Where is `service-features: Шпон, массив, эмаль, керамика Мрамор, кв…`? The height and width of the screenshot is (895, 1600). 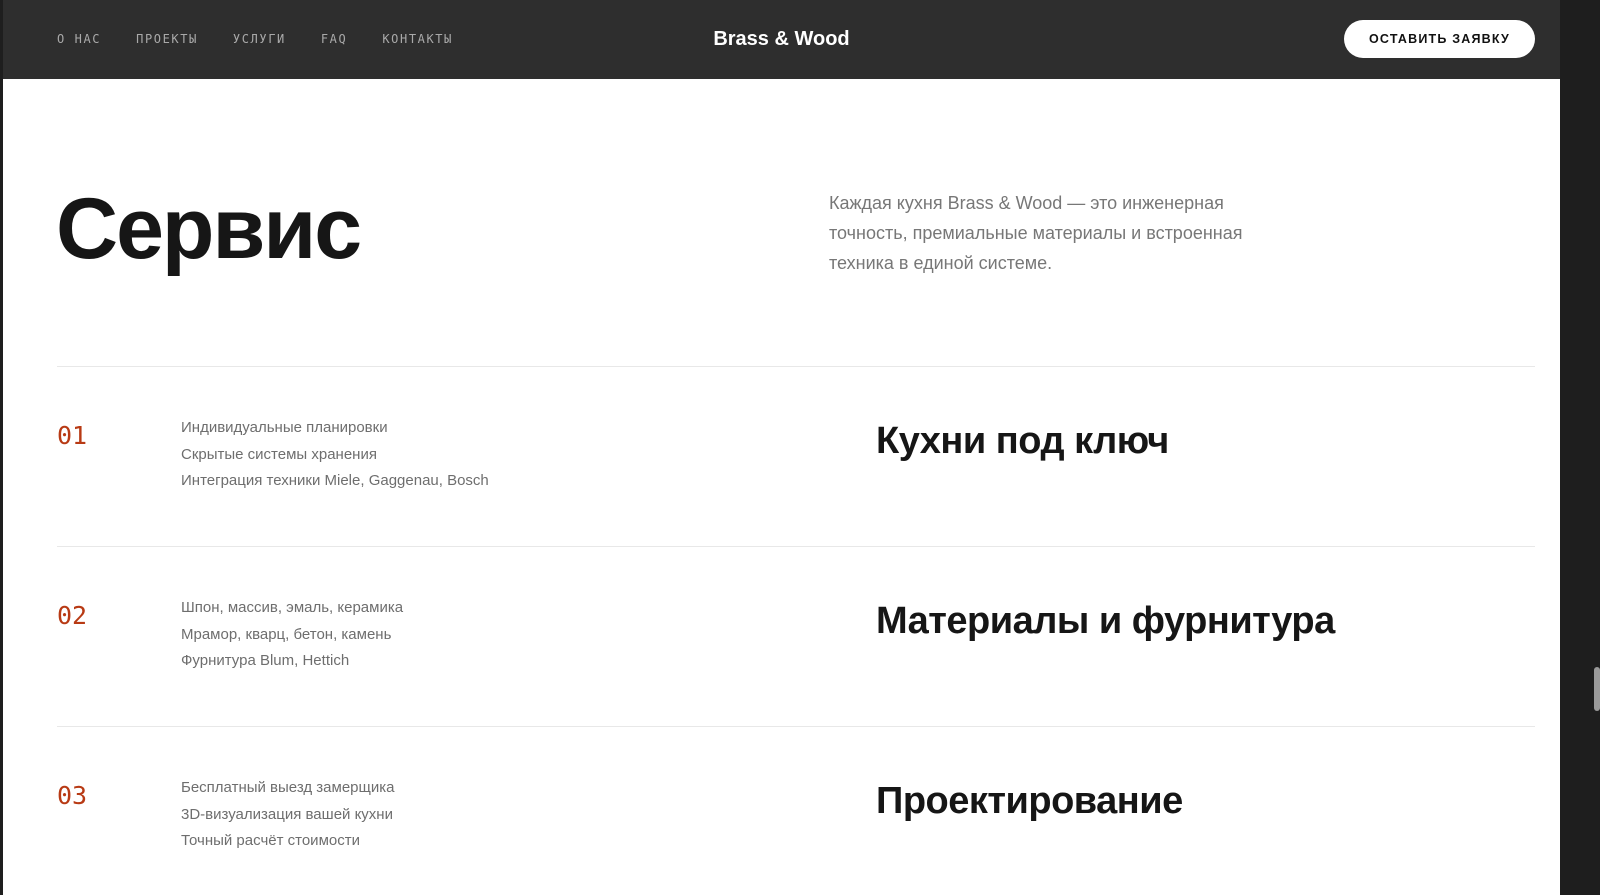 service-features: Шпон, массив, эмаль, керамика Мрамор, кв… is located at coordinates (292, 635).